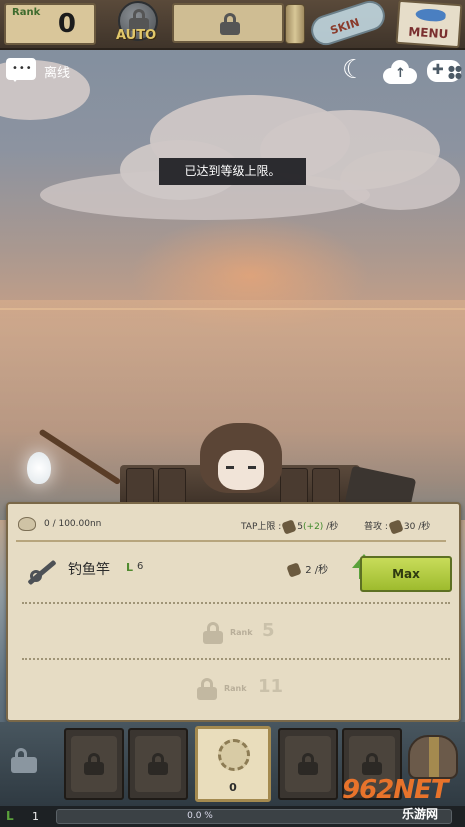  What do you see at coordinates (321, 570) in the screenshot?
I see `rate-unit: /秒` at bounding box center [321, 570].